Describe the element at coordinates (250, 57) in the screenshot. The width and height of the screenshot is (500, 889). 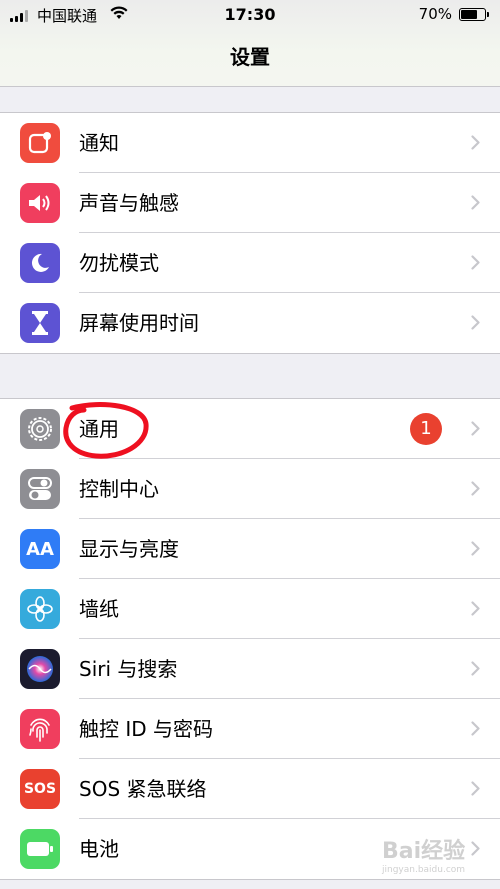
I see `page-title: 设置` at that location.